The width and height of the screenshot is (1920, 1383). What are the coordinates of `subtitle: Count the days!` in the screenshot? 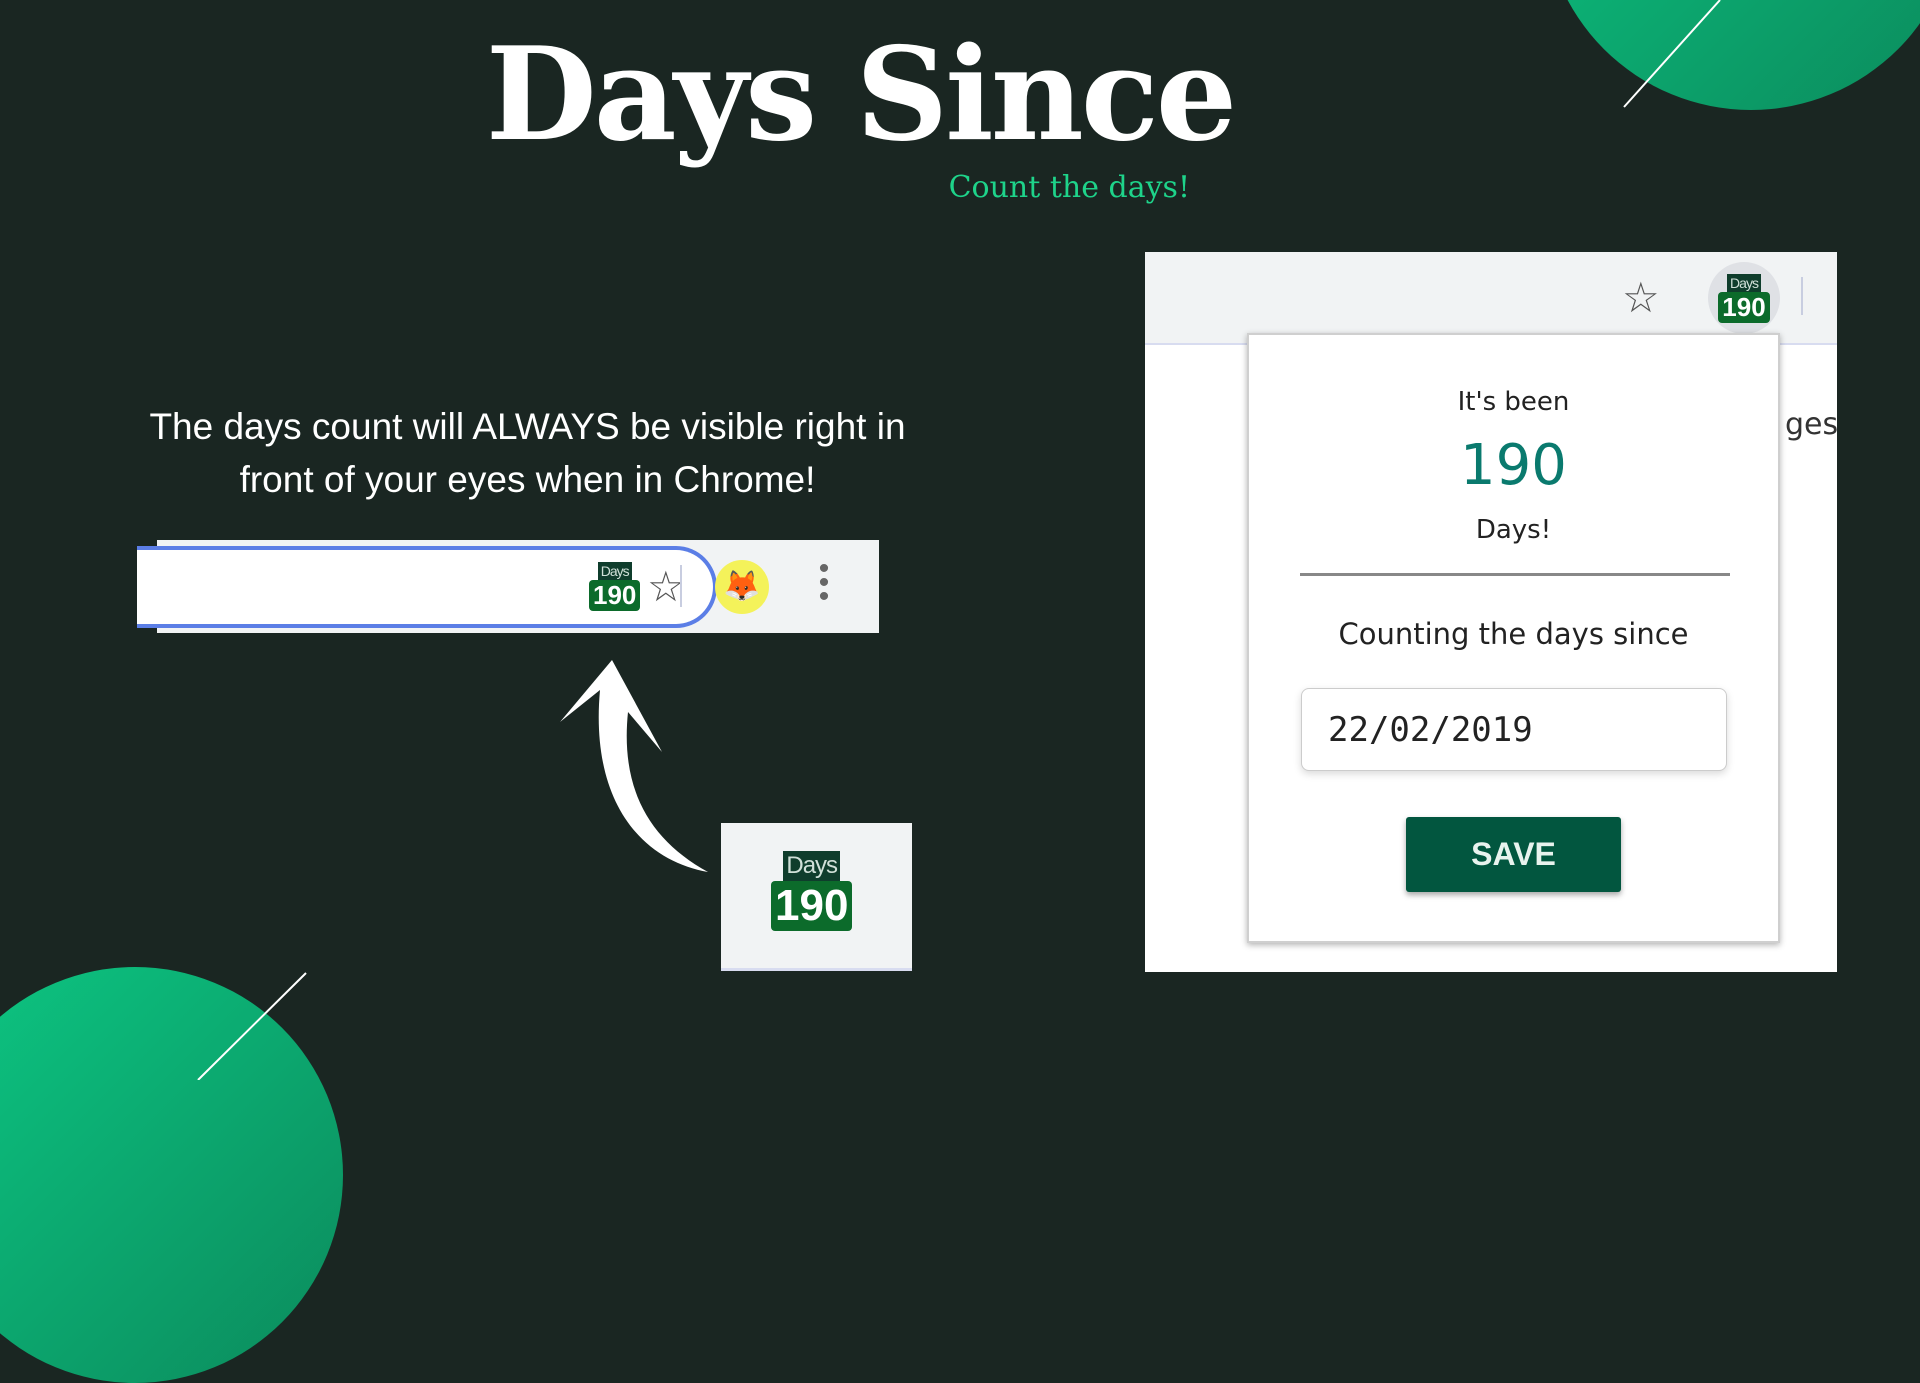 It's located at (1069, 187).